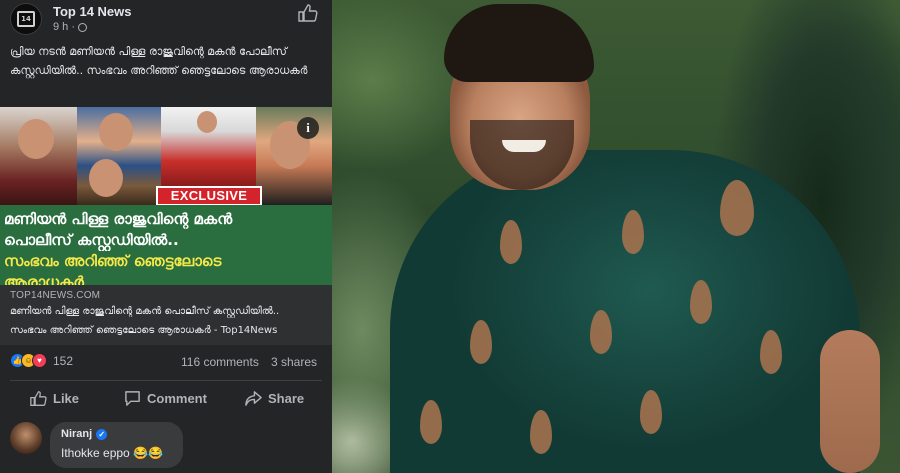 The width and height of the screenshot is (900, 473). What do you see at coordinates (166, 361) in the screenshot?
I see `post-stats: 👍 ☺ ♥ 152 116 comments 3 shares` at bounding box center [166, 361].